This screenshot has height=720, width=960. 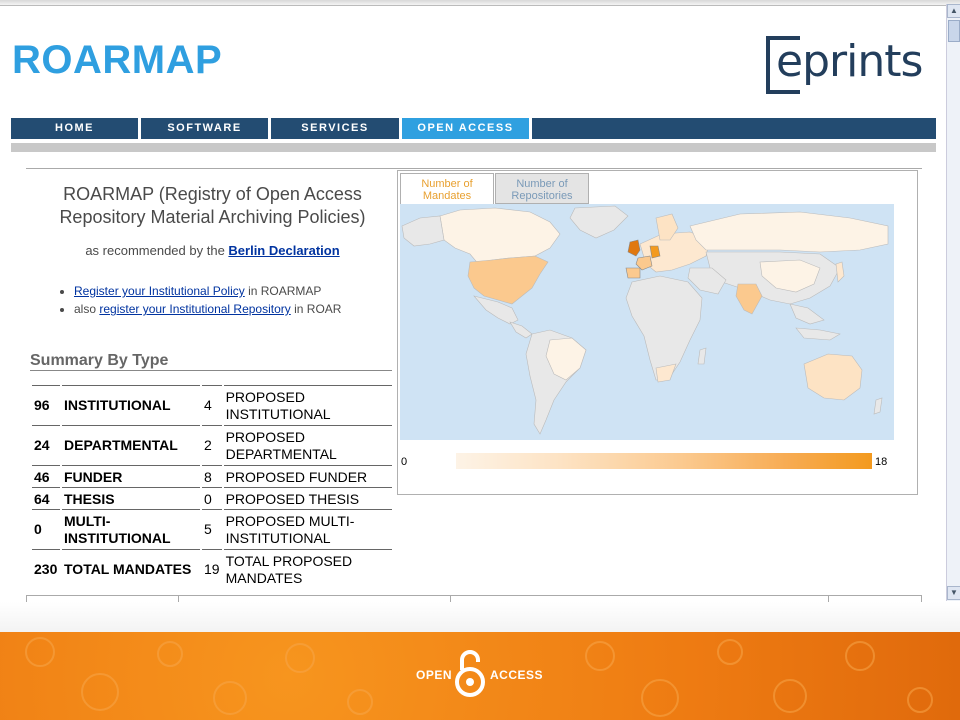 What do you see at coordinates (307, 445) in the screenshot?
I see `proposed-type: PROPOSED DEPARTMENTAL` at bounding box center [307, 445].